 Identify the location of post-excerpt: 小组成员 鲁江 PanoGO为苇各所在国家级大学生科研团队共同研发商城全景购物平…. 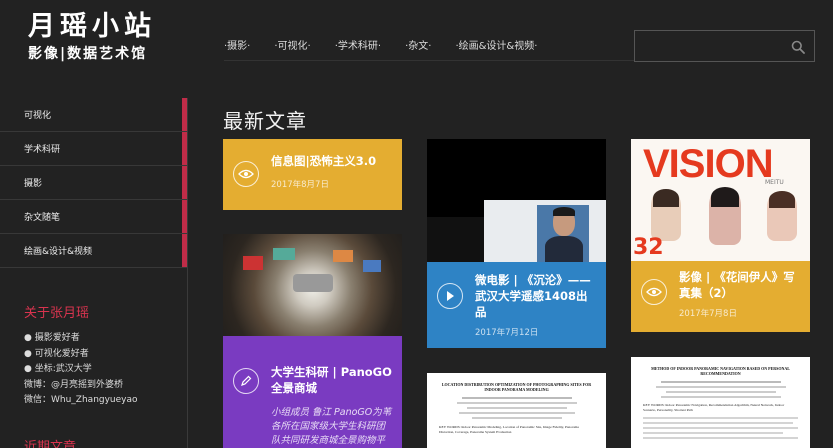
(331, 426).